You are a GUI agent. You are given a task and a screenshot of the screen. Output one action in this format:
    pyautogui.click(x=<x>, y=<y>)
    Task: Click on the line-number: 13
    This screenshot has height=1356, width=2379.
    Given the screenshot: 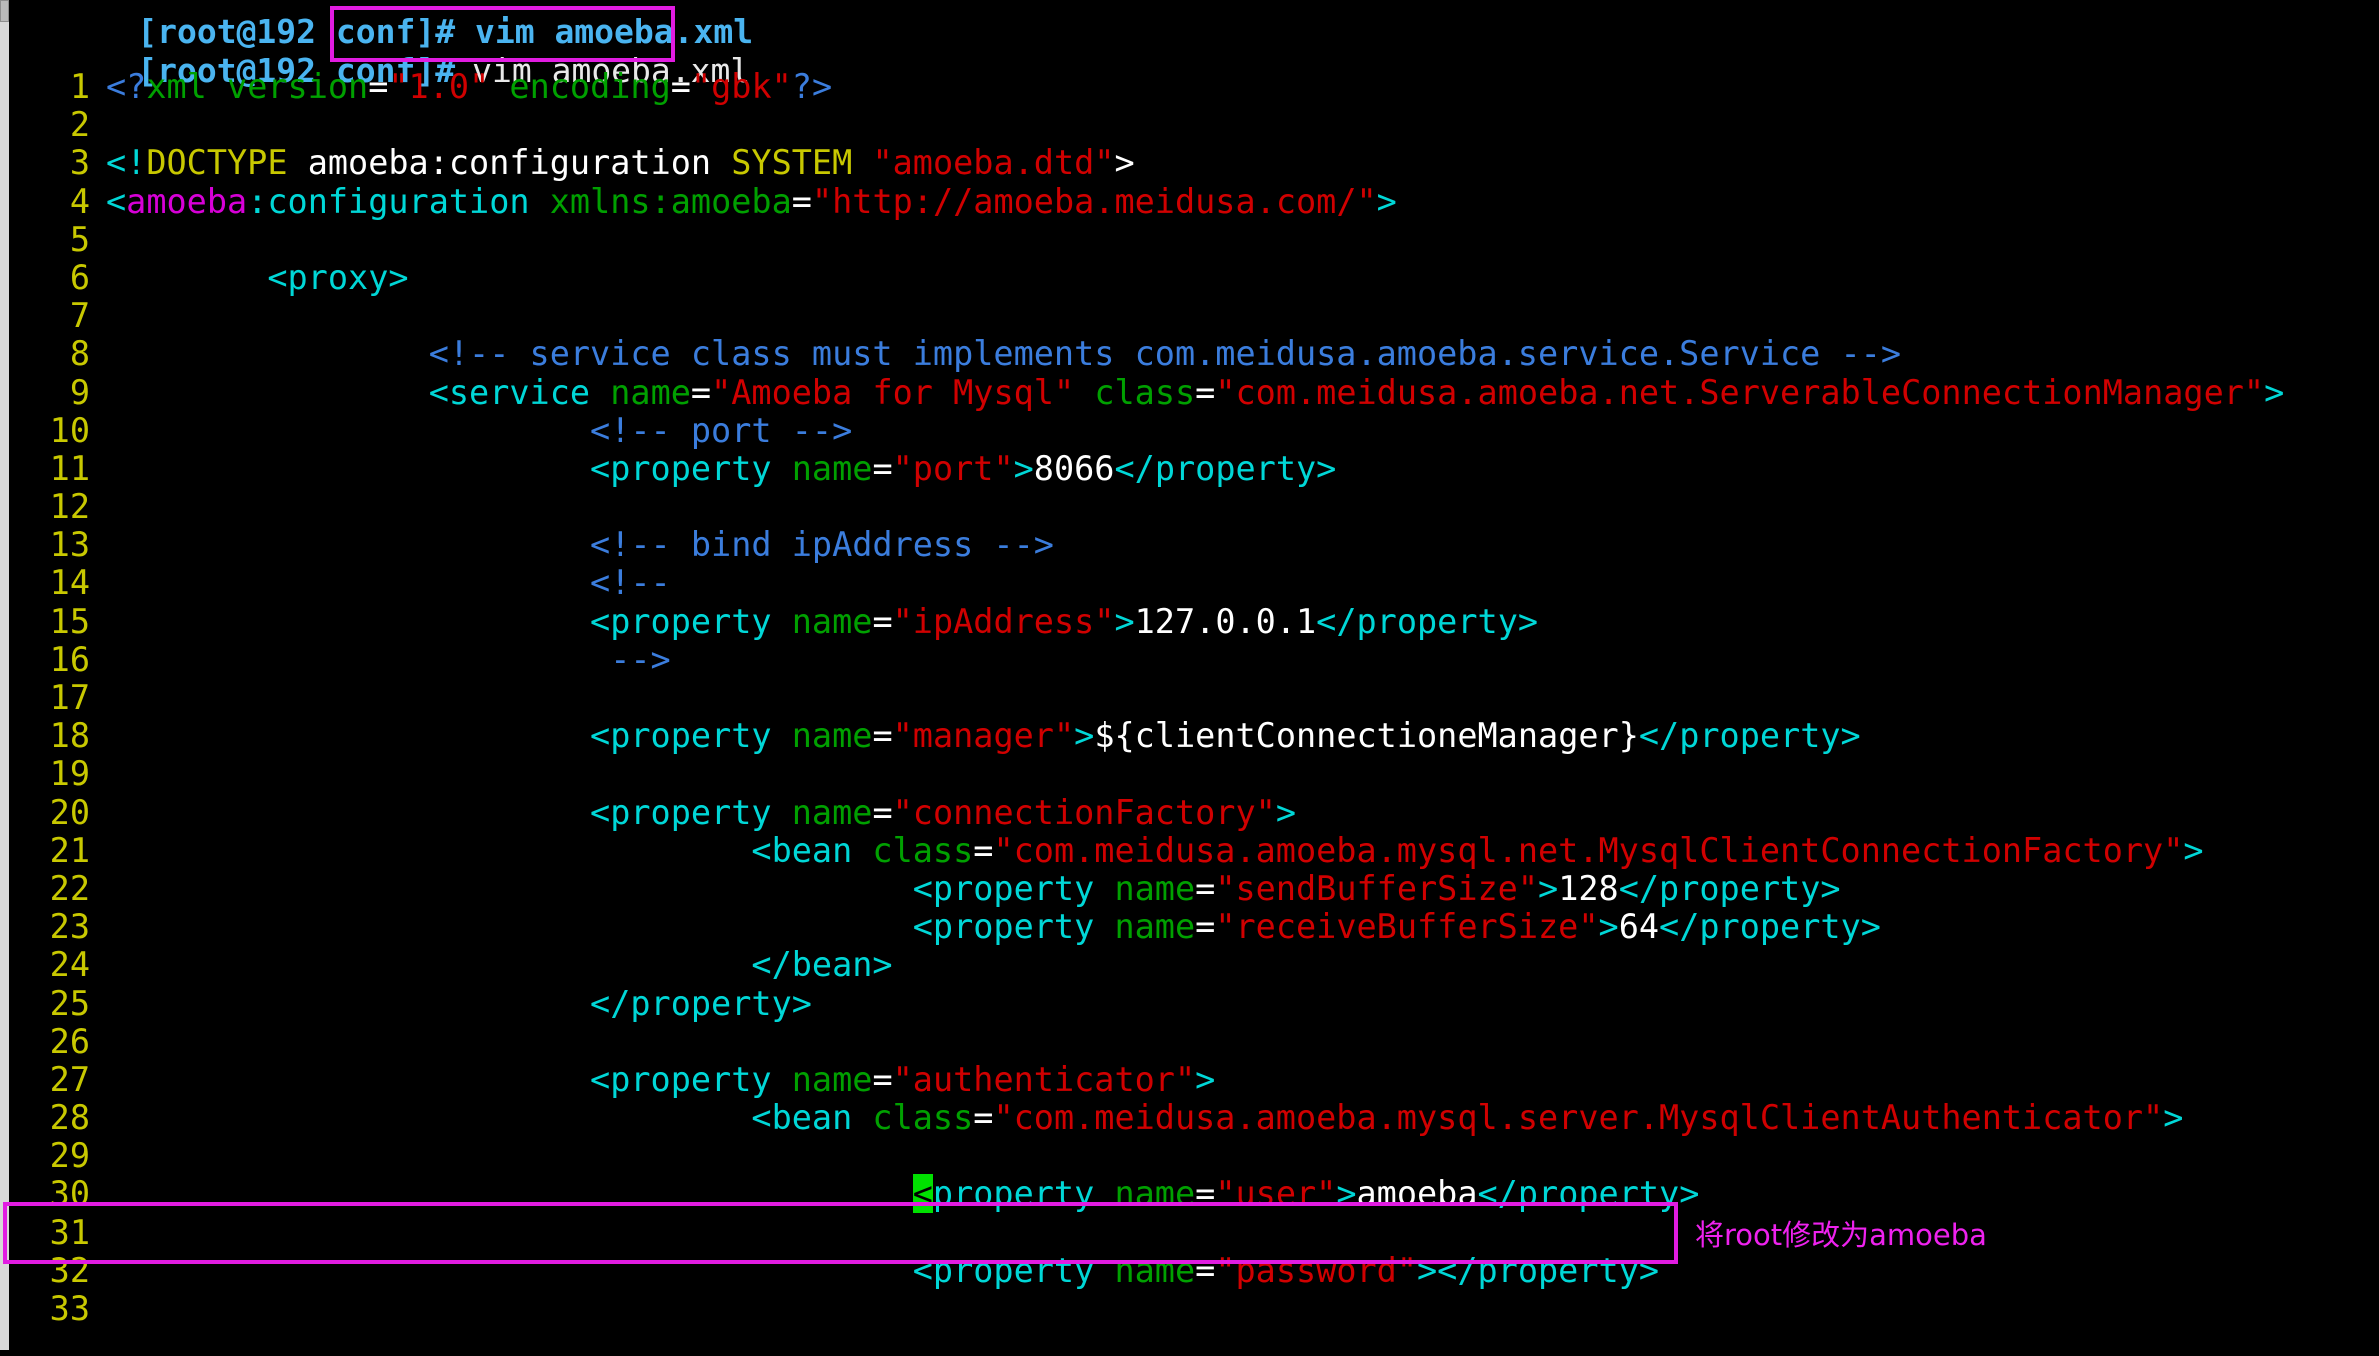 What is the action you would take?
    pyautogui.click(x=69, y=545)
    